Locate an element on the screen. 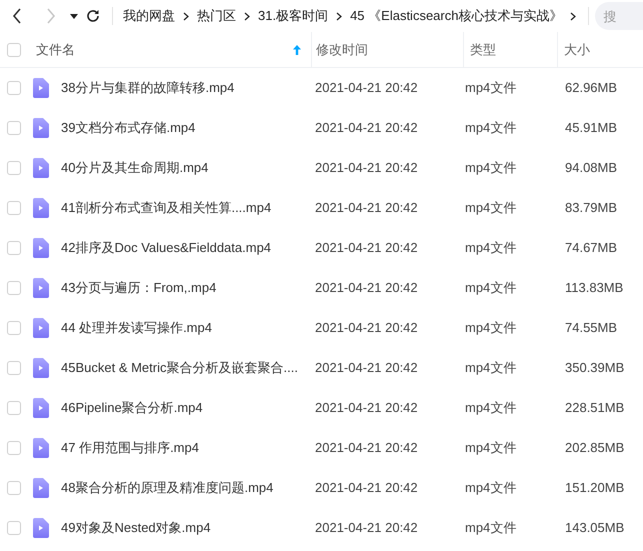  breadcrumb-link: 热门区 is located at coordinates (216, 16).